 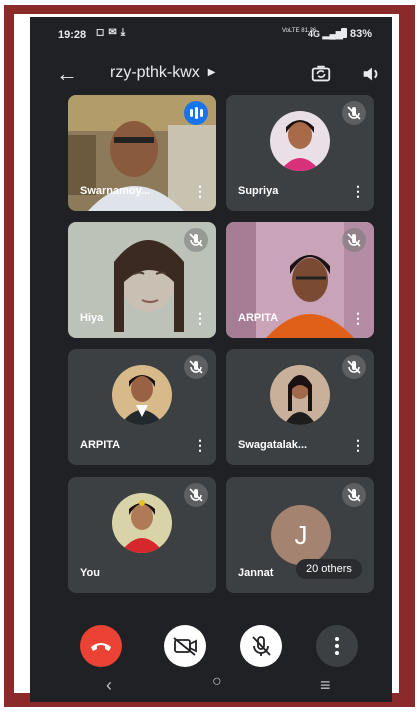 I want to click on mic-toggle-button, so click(x=261, y=646).